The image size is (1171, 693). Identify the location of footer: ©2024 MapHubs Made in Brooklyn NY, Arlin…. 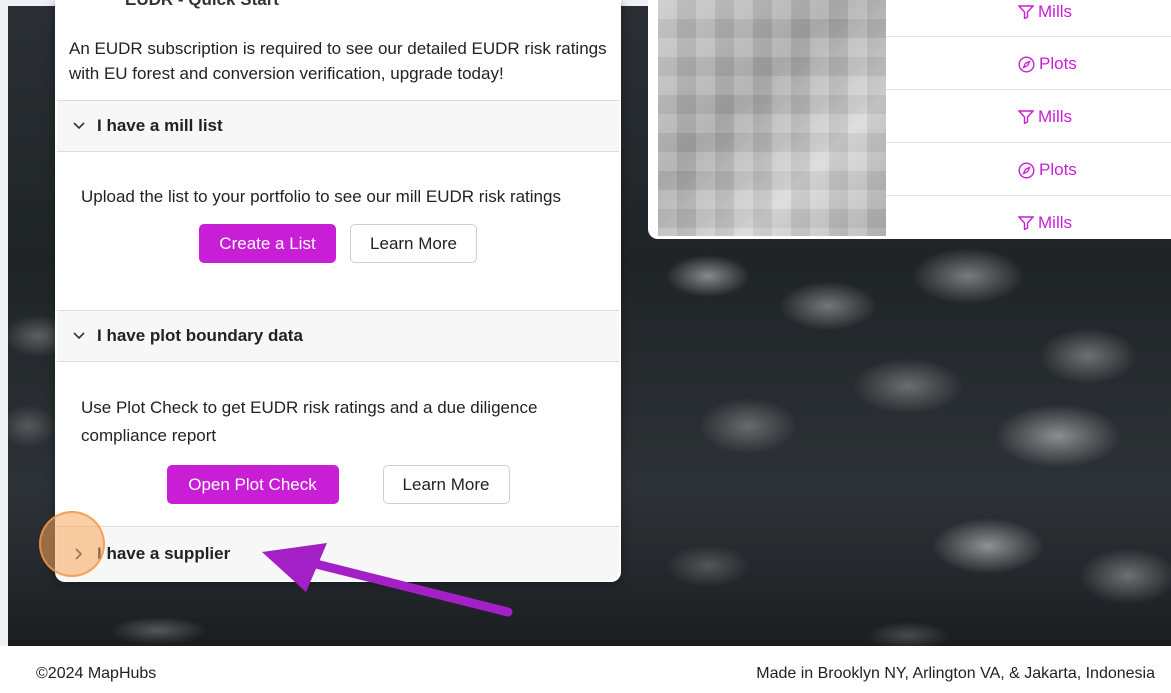
(585, 669).